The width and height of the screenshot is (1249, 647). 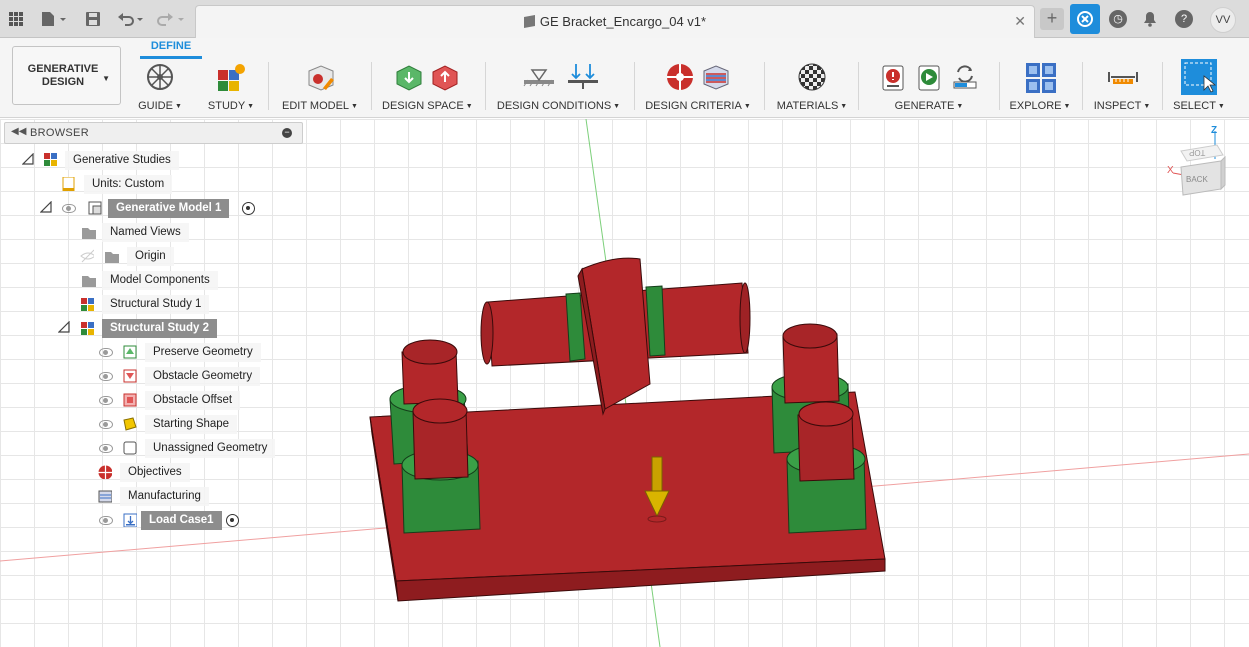 I want to click on select-group: SELECT ▼, so click(x=1199, y=88).